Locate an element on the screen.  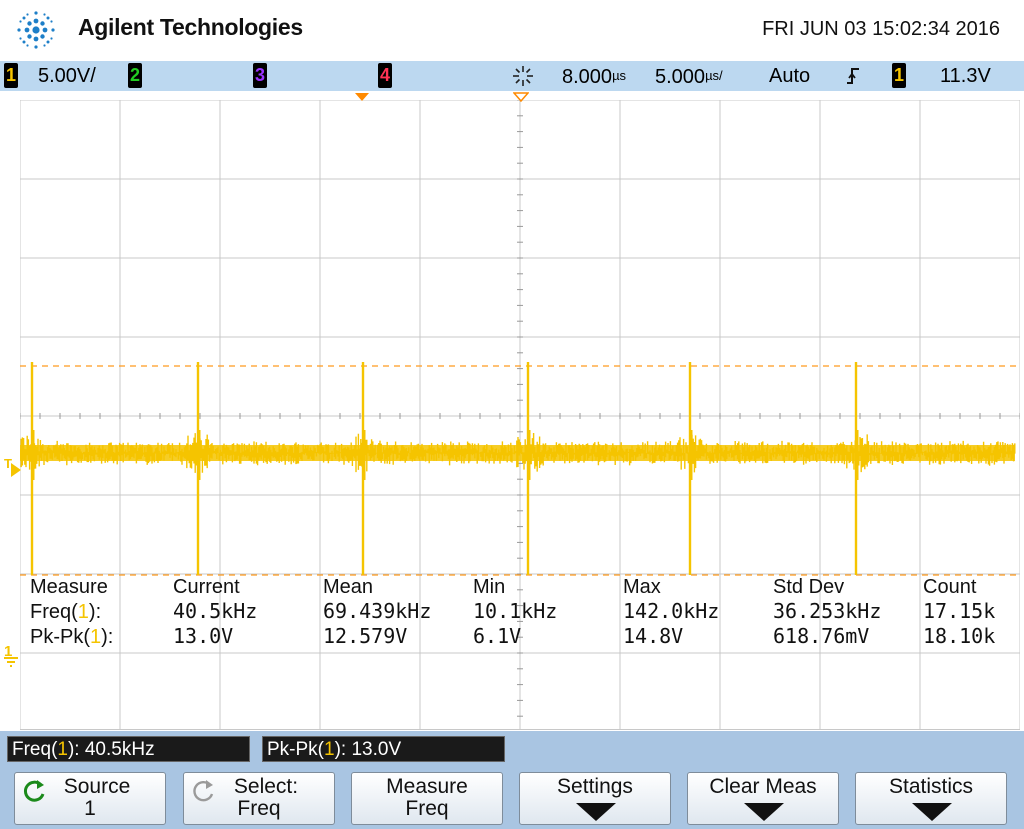
measure-value: 69.439kHz is located at coordinates (377, 611).